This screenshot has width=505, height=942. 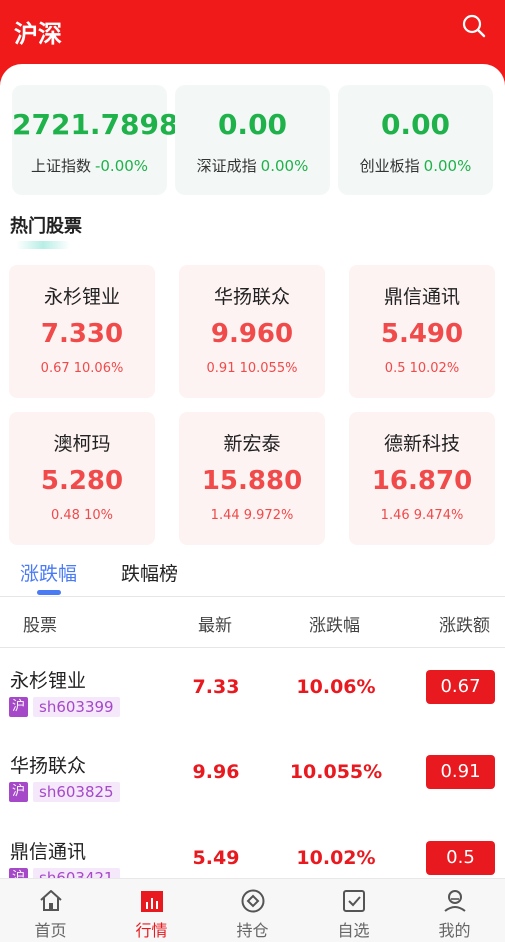 I want to click on hot-stocks-title: 热门股票, so click(x=46, y=226).